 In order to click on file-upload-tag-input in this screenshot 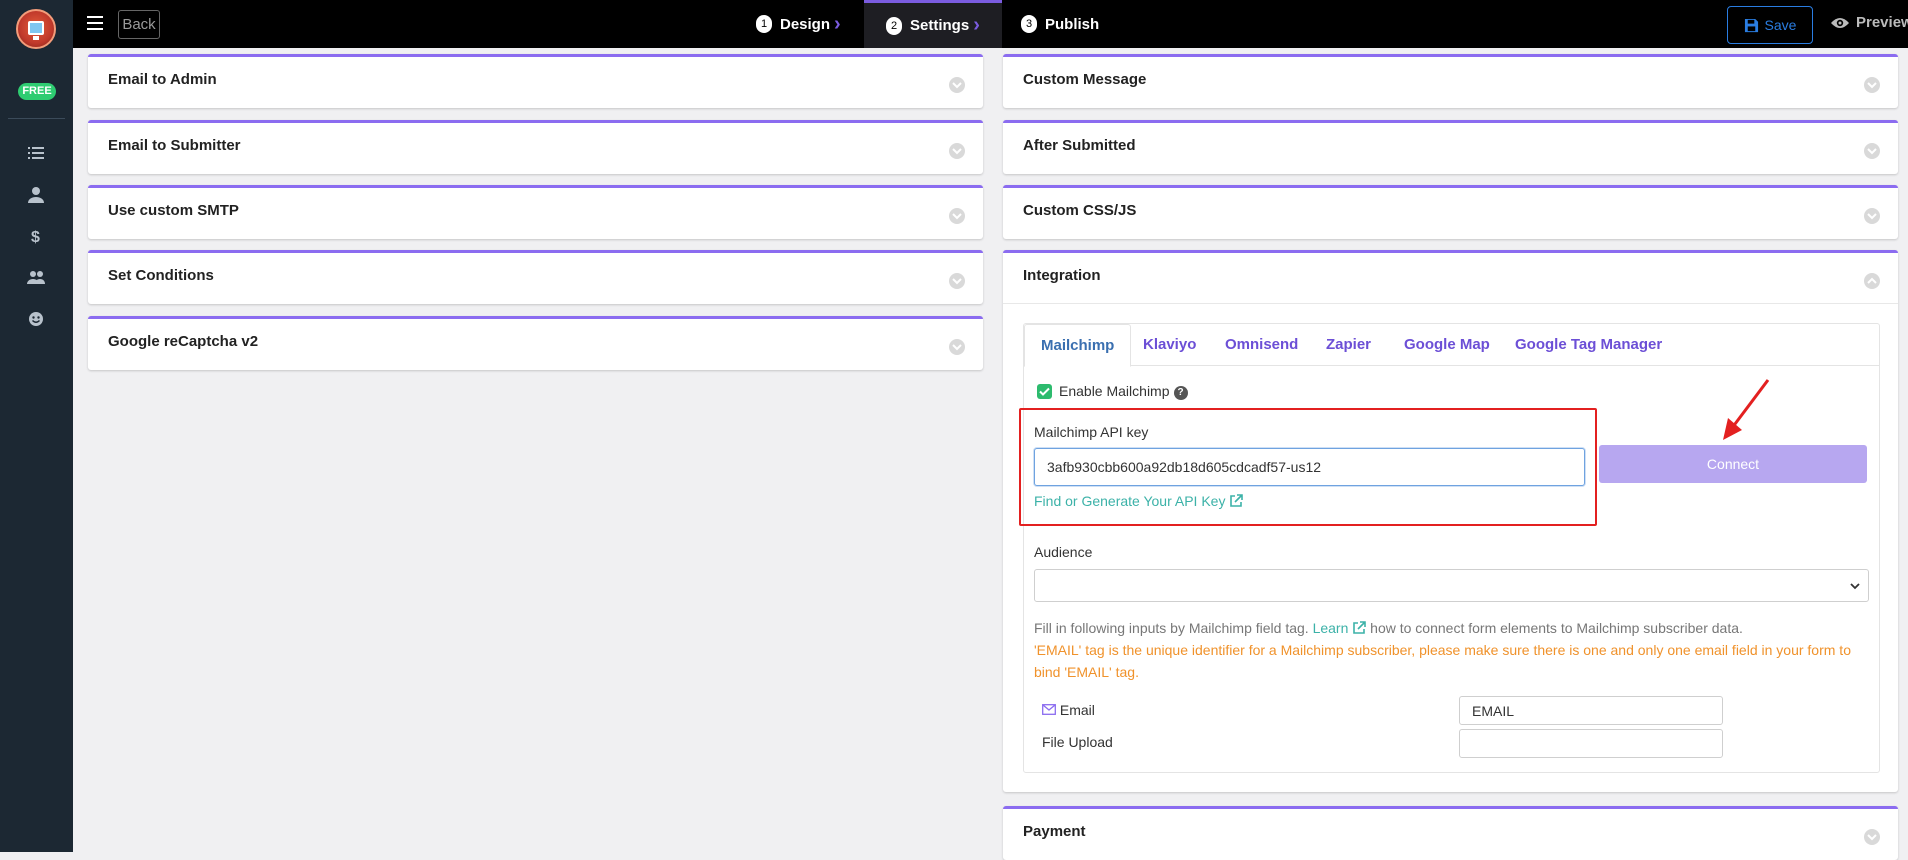, I will do `click(1591, 743)`.